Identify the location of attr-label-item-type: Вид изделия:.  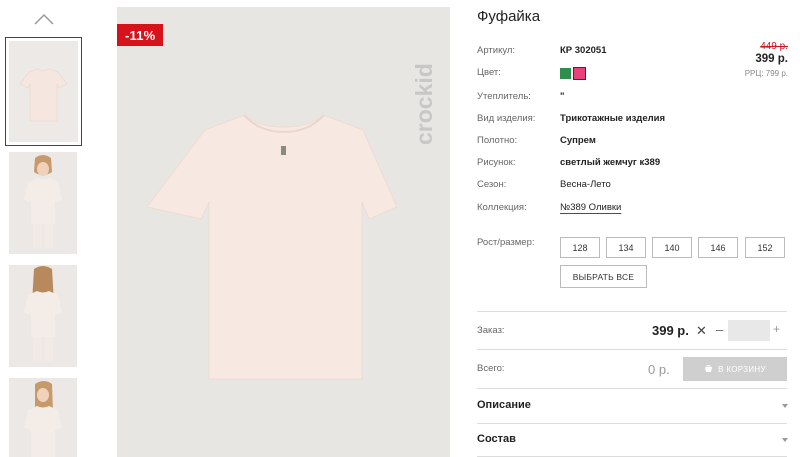
(506, 118).